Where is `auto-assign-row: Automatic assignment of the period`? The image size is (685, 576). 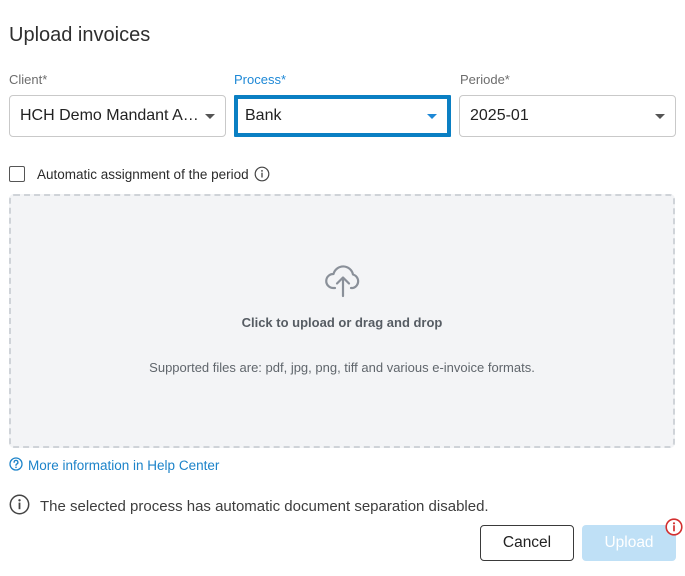 auto-assign-row: Automatic assignment of the period is located at coordinates (139, 174).